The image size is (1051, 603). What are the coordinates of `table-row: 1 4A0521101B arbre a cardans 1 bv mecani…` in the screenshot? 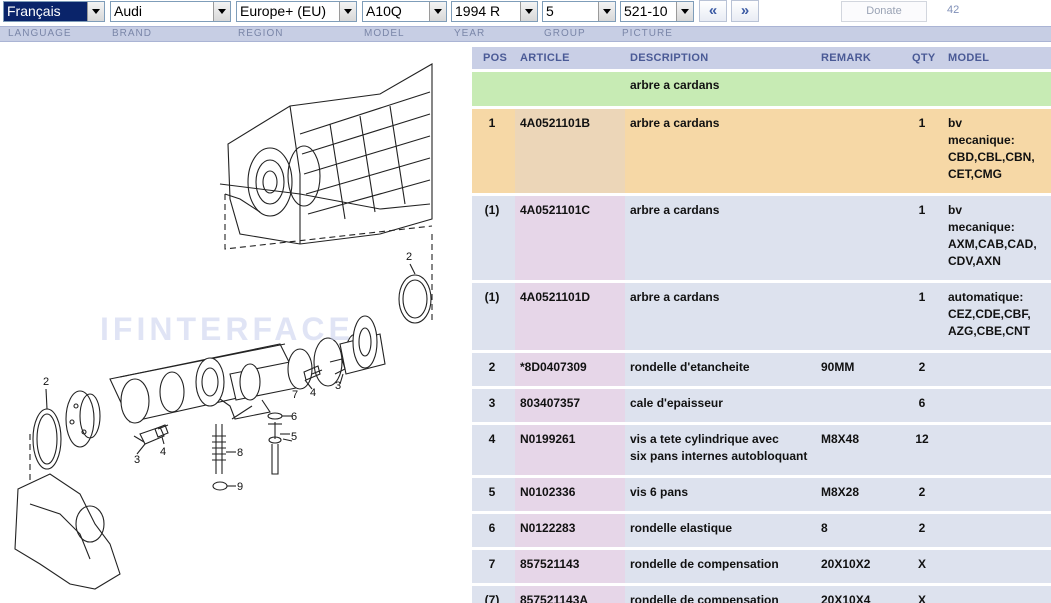 It's located at (761, 151).